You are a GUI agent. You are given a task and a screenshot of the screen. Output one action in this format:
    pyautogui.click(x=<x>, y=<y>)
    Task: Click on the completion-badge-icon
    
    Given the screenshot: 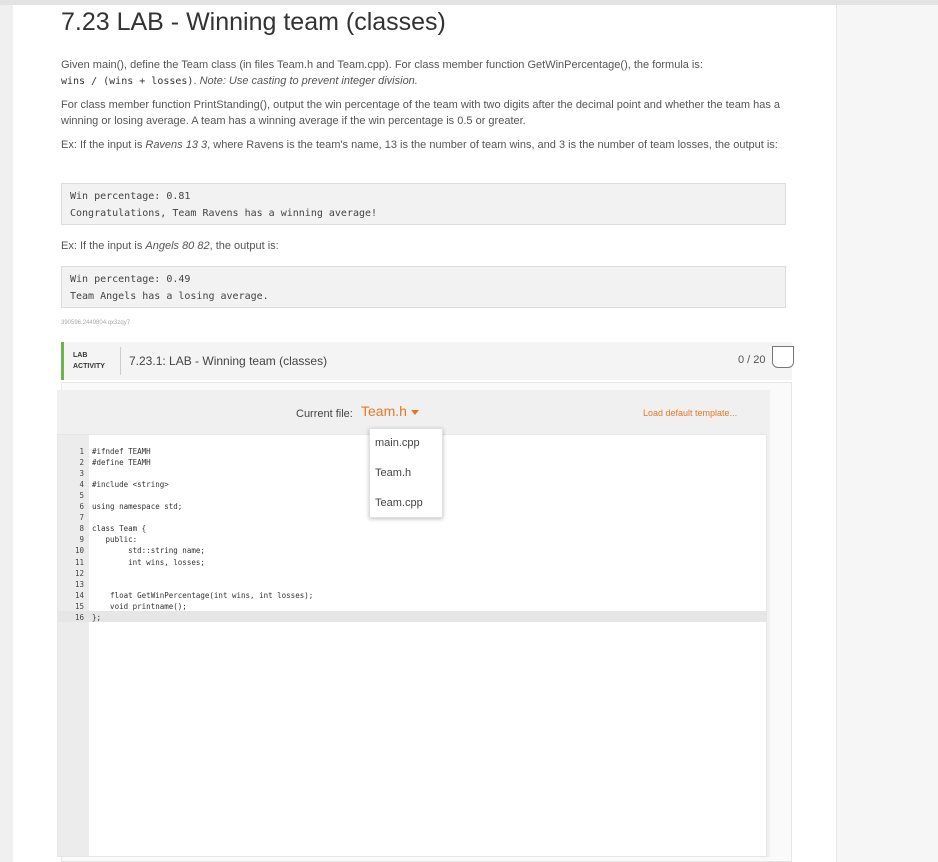 What is the action you would take?
    pyautogui.click(x=783, y=357)
    